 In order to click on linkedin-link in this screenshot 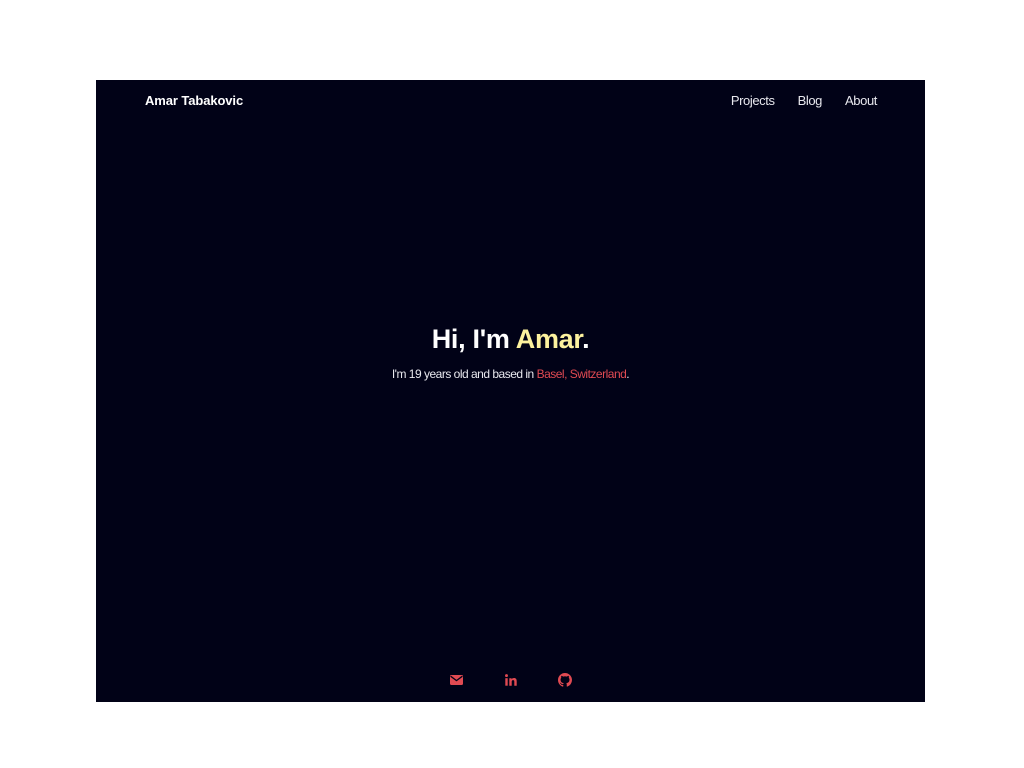, I will do `click(511, 680)`.